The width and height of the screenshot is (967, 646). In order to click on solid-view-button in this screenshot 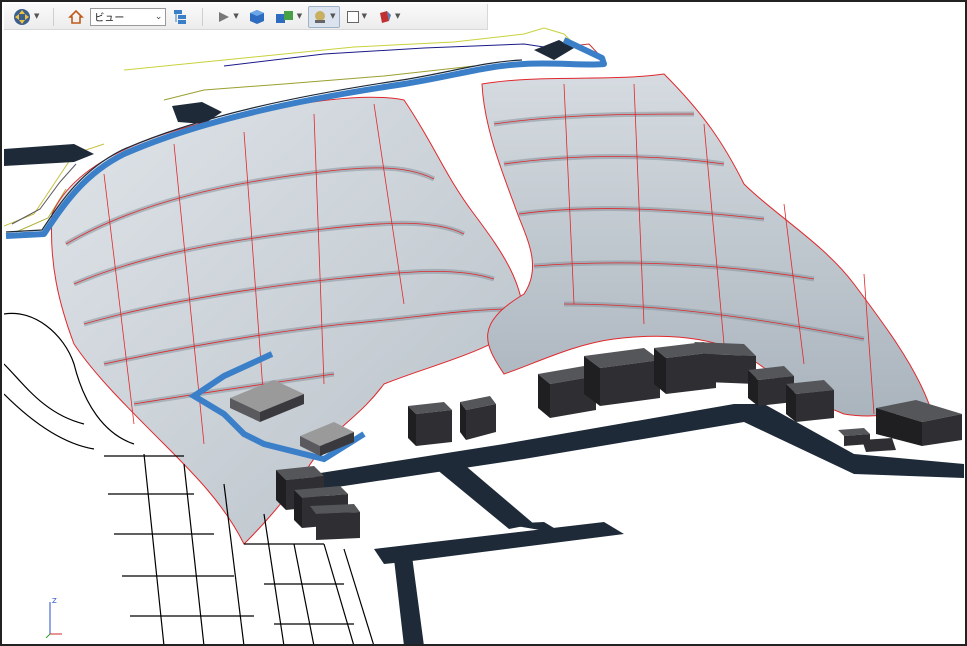, I will do `click(257, 17)`.